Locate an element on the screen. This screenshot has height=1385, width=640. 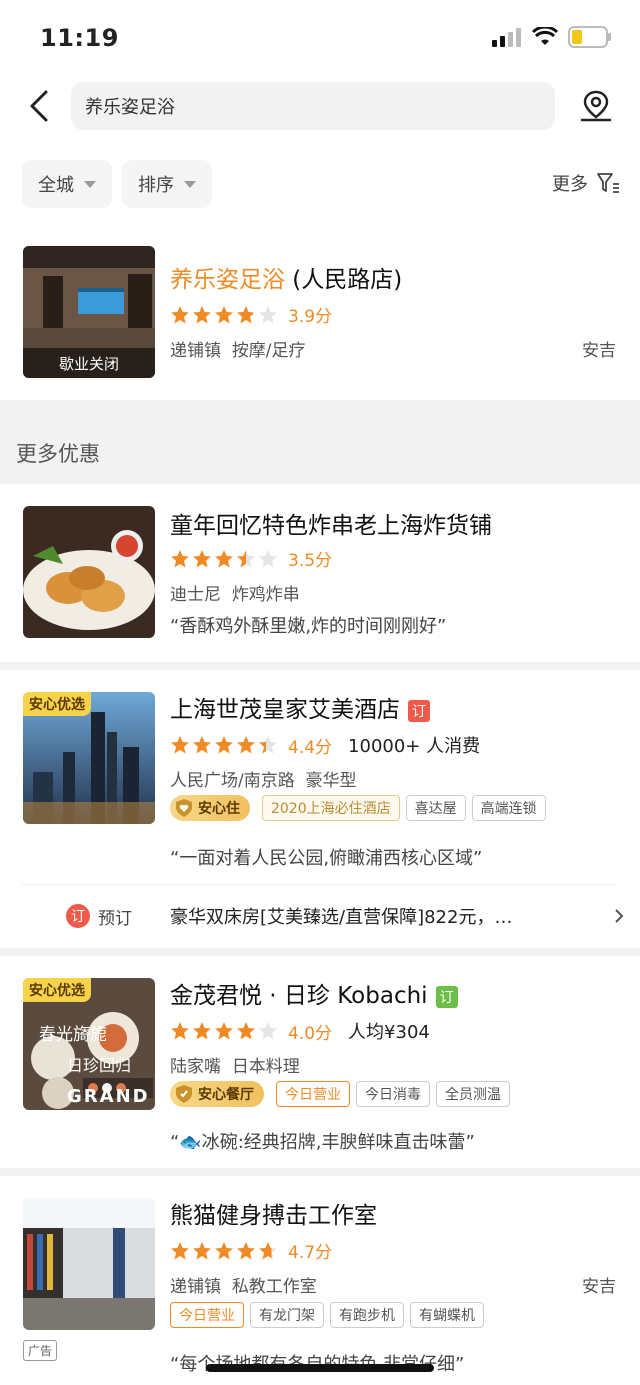
filter-more: 更多 is located at coordinates (586, 183).